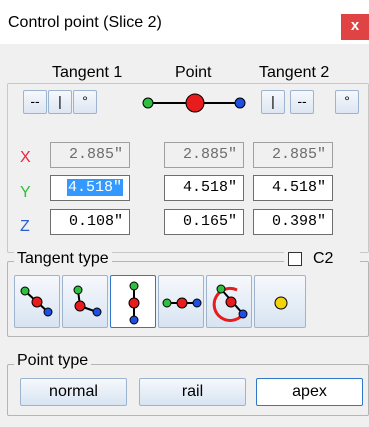 The width and height of the screenshot is (369, 427). Describe the element at coordinates (90, 155) in the screenshot. I see `tangent1-x-field: 2.885"` at that location.